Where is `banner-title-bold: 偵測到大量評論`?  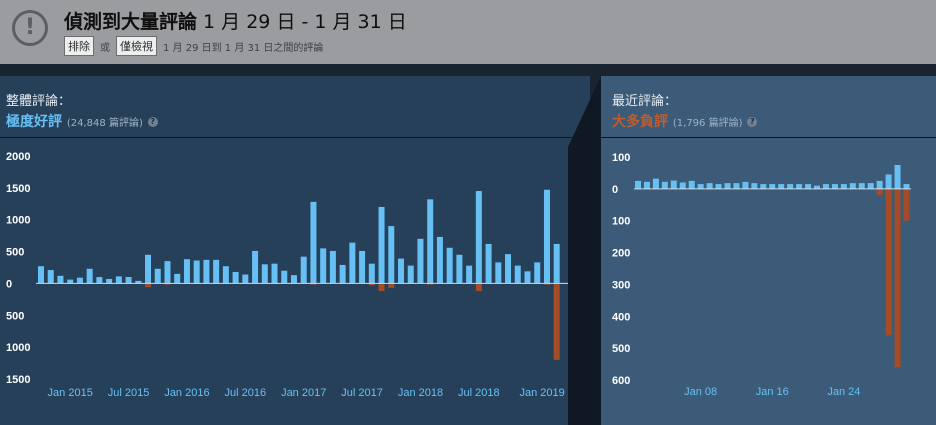
banner-title-bold: 偵測到大量評論 is located at coordinates (131, 22).